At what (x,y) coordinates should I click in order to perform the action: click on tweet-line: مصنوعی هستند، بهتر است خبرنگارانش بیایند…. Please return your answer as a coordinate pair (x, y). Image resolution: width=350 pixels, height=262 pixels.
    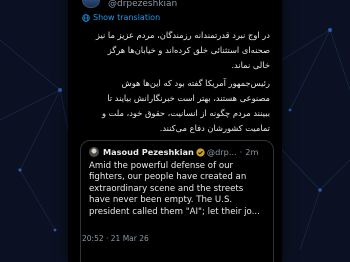
    Looking at the image, I should click on (188, 98).